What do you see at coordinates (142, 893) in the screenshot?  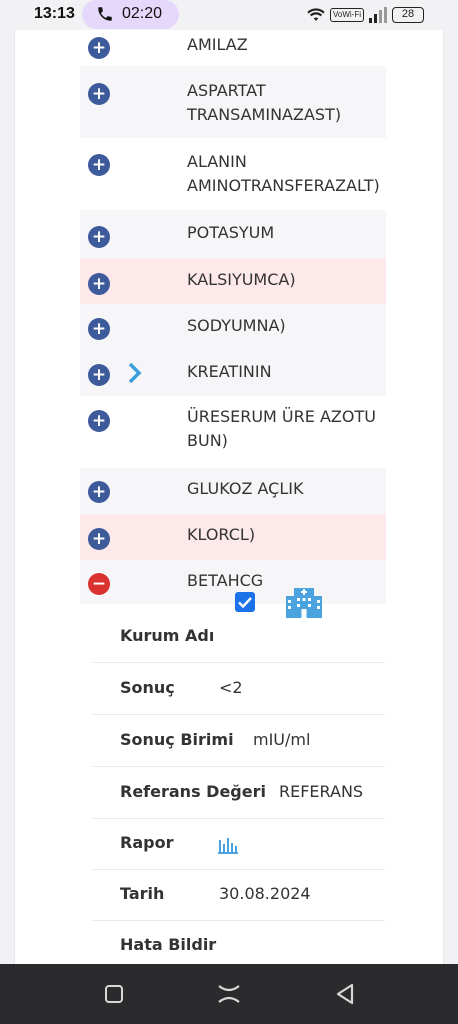 I see `date-label: Tarih` at bounding box center [142, 893].